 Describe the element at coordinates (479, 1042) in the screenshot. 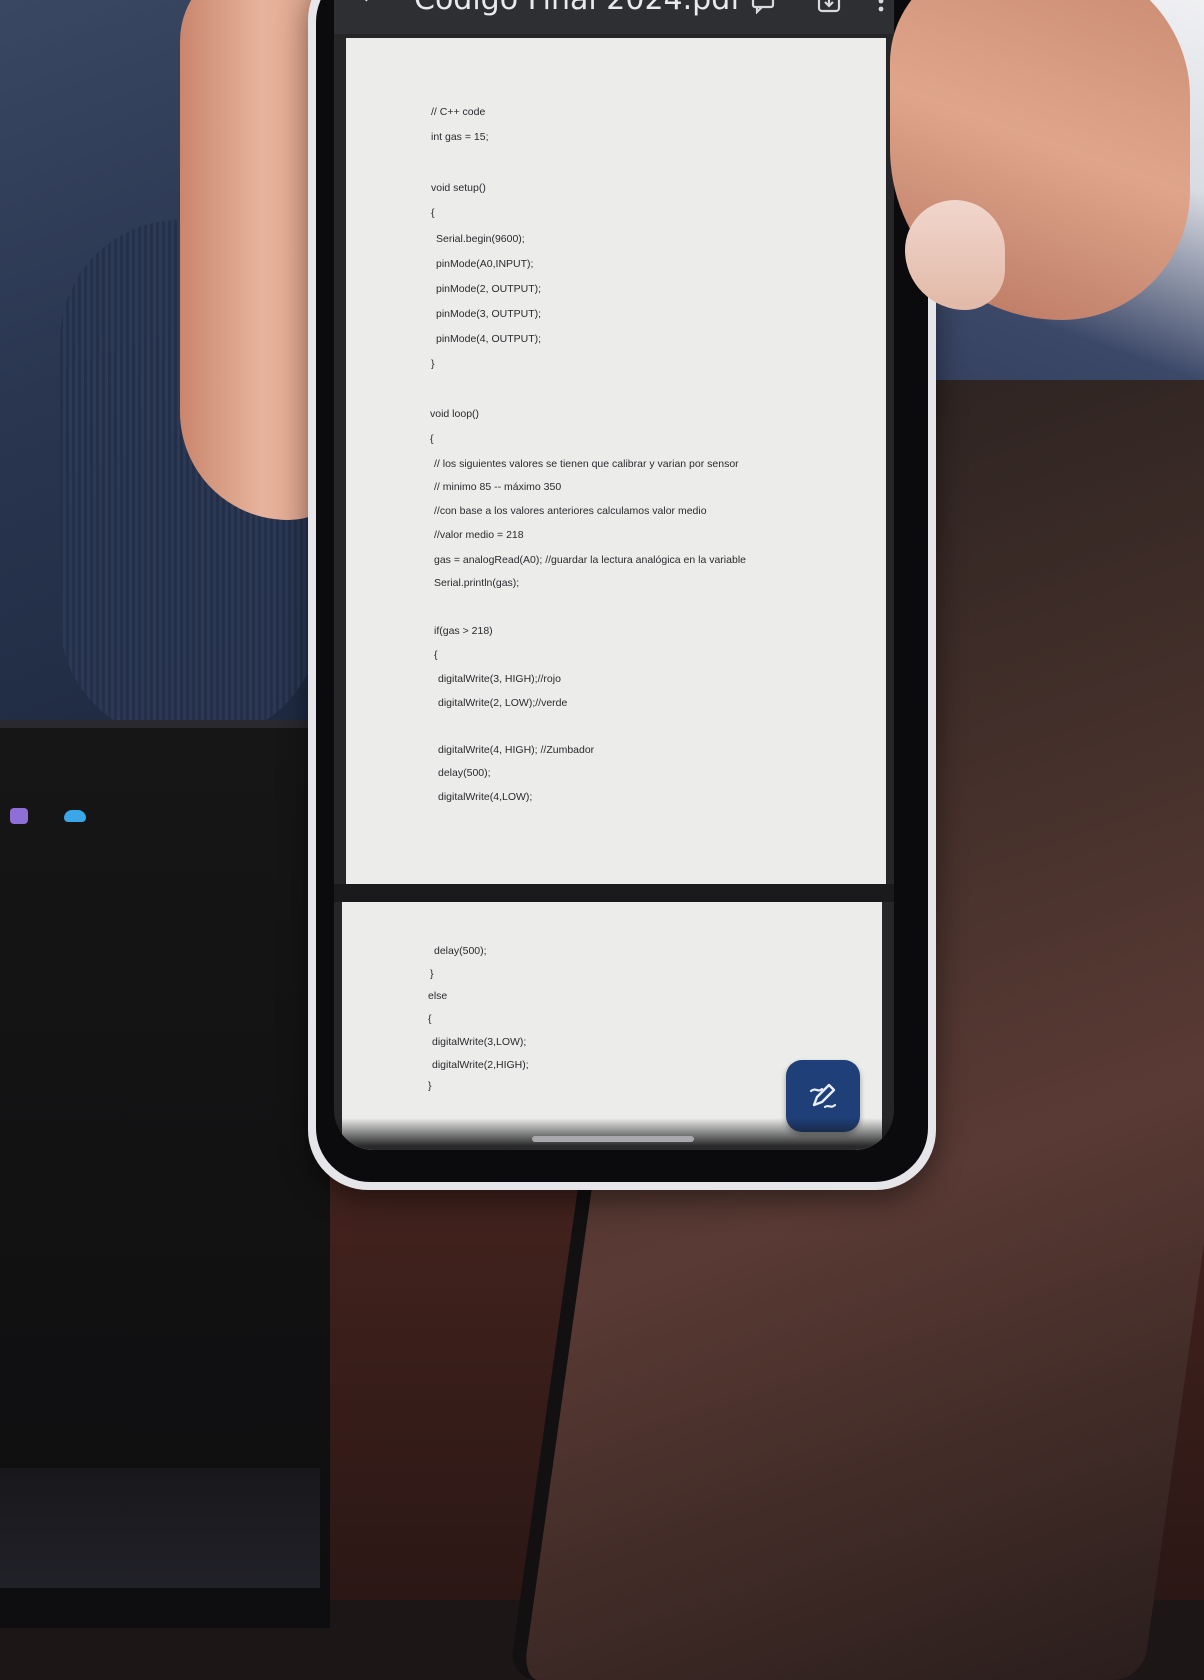

I see `code-line: digitalWrite(3,LOW);` at that location.